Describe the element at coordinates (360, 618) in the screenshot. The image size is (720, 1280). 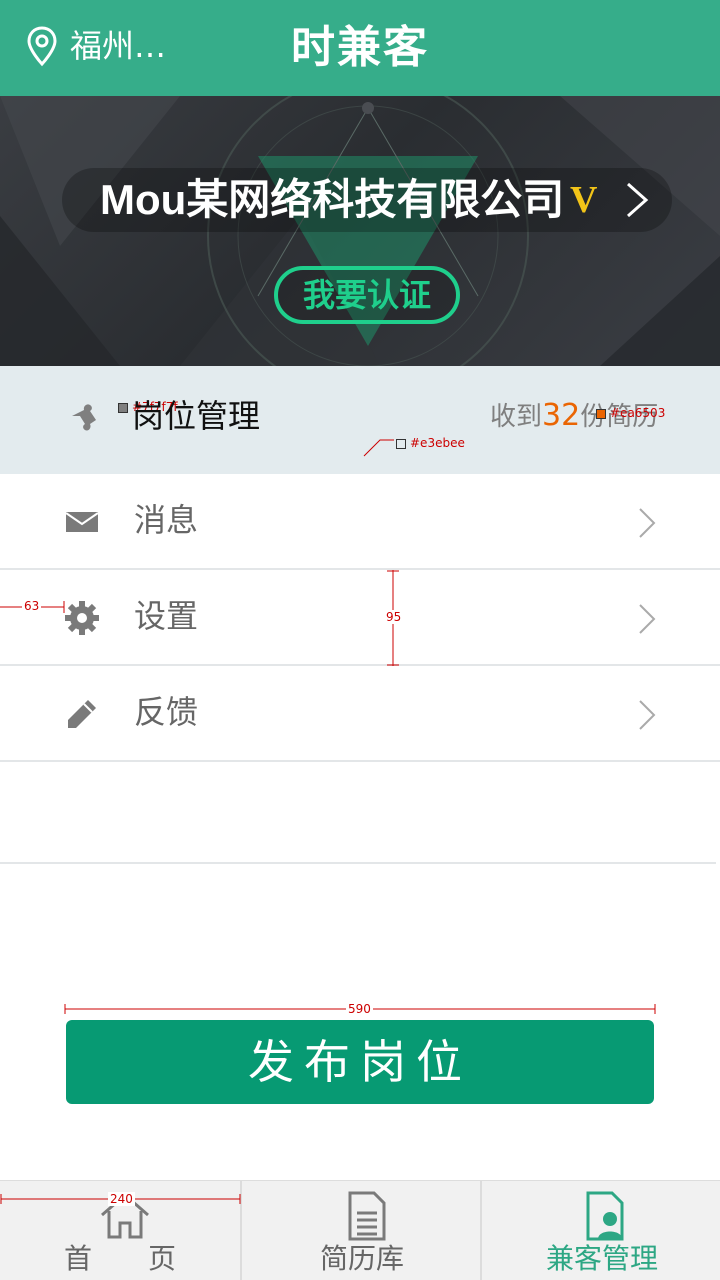
I see `menu-item-settings: 设置` at that location.